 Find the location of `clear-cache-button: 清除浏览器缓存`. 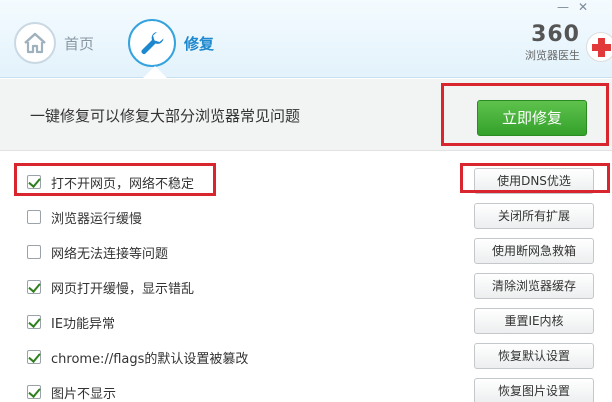

clear-cache-button: 清除浏览器缓存 is located at coordinates (534, 286).